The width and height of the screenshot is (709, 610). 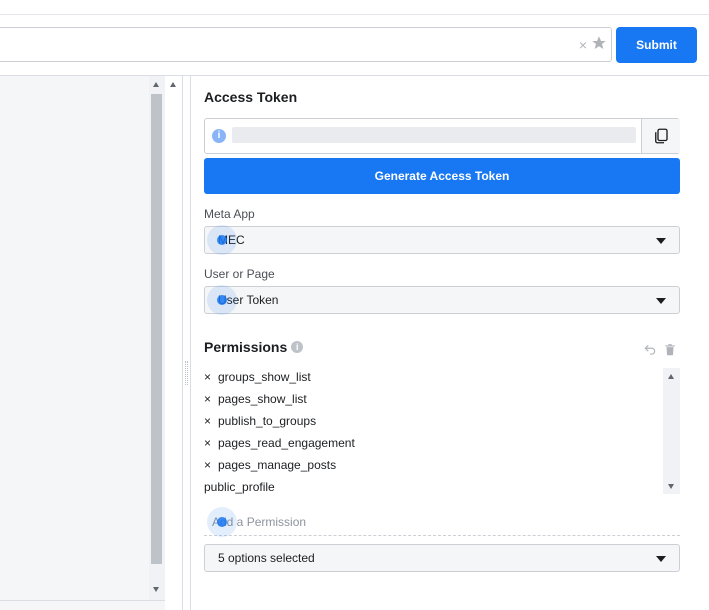 I want to click on scroll-down-arrow, so click(x=156, y=589).